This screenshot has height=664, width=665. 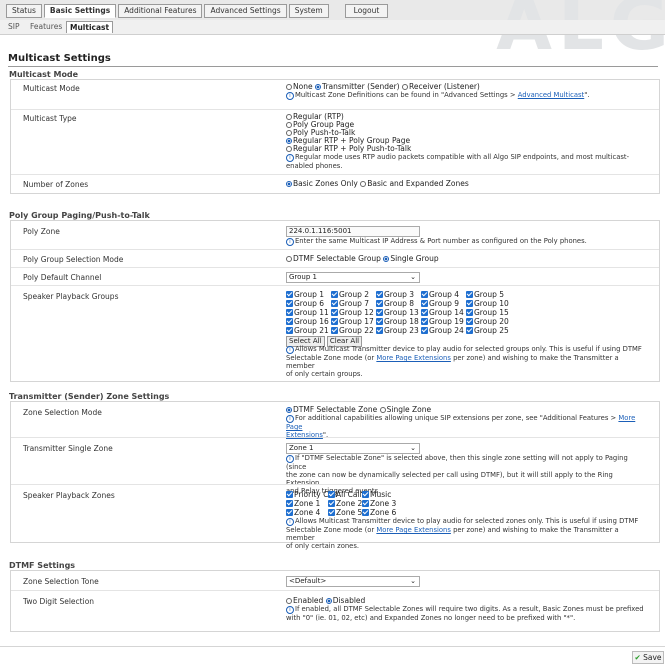 What do you see at coordinates (398, 303) in the screenshot?
I see `group-checkbox-cell: Group 8` at bounding box center [398, 303].